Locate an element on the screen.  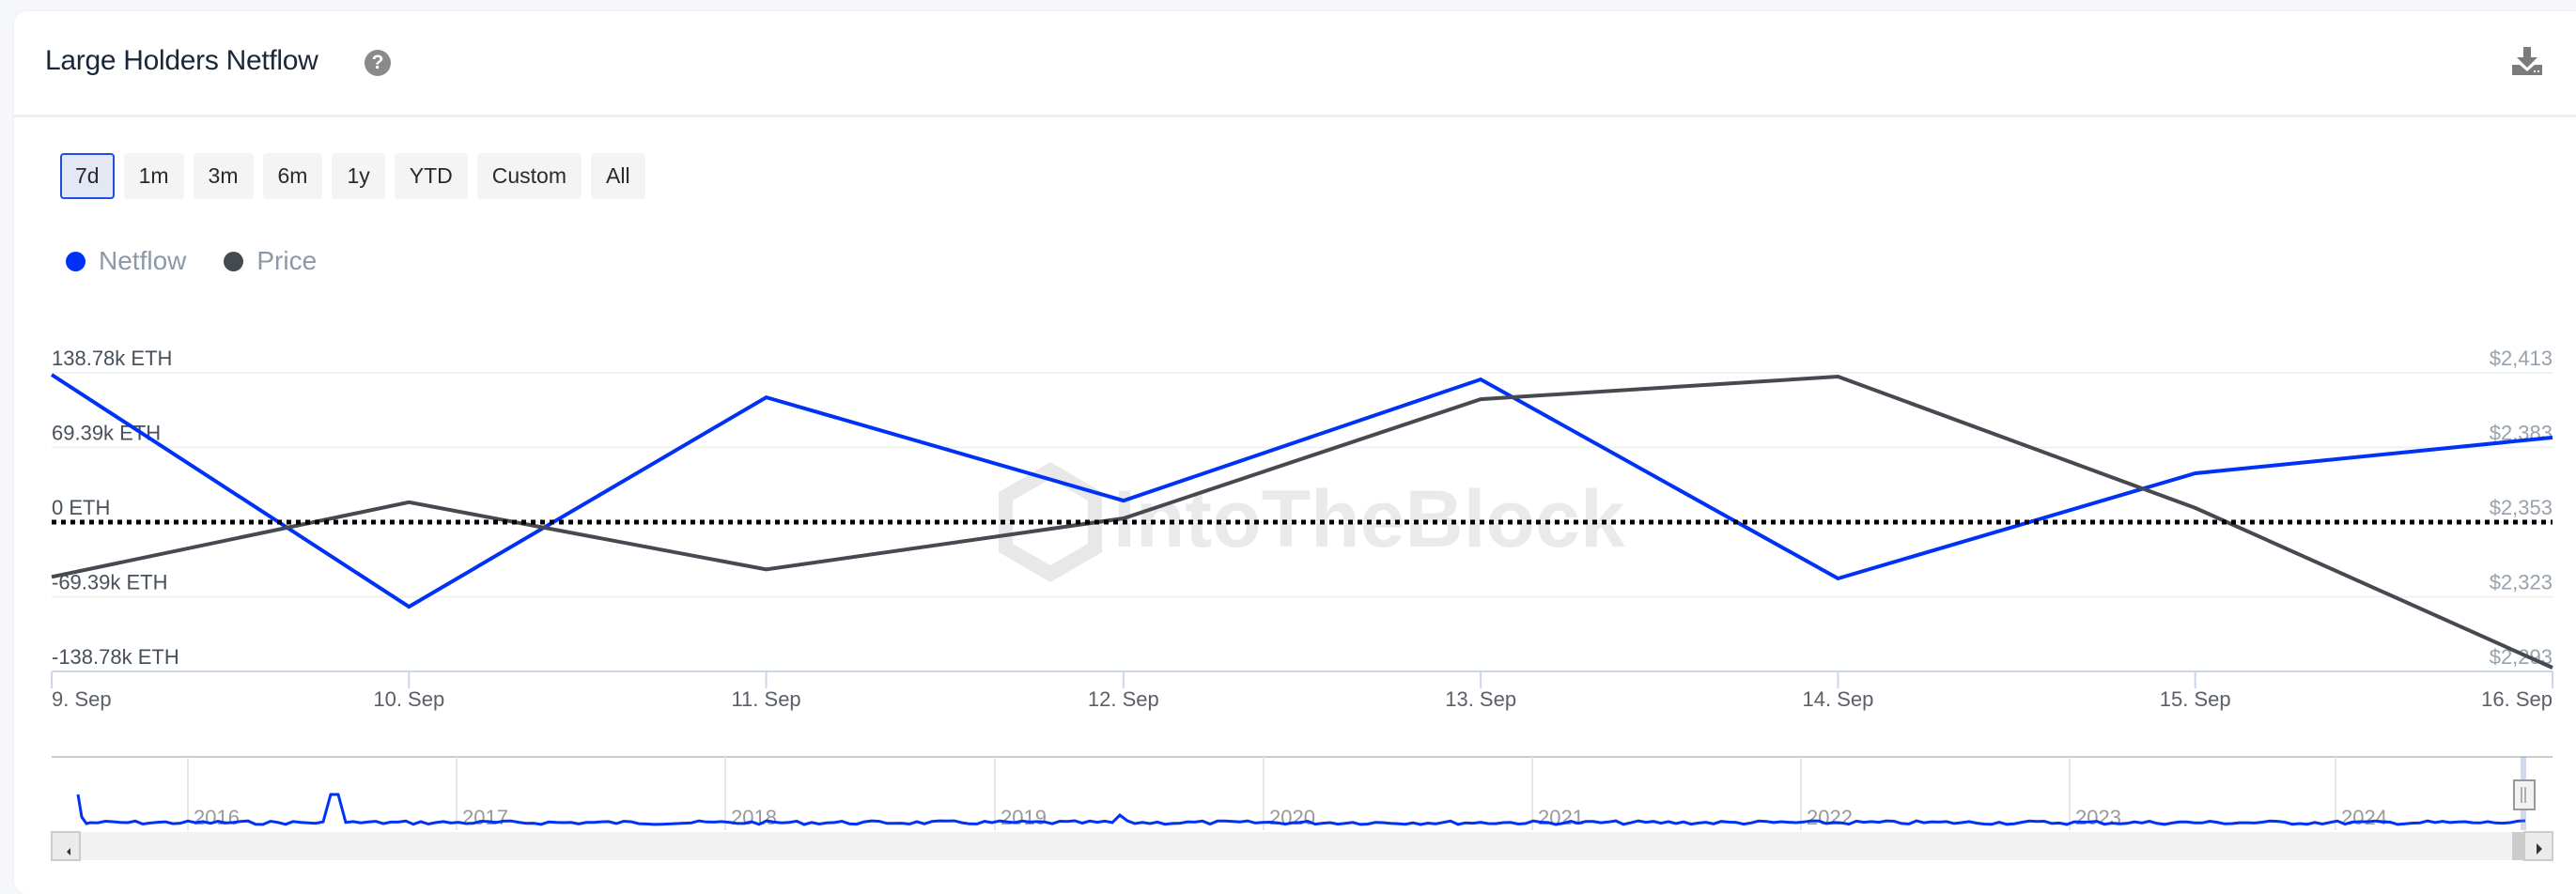
y-right-tick-label: $2,353 is located at coordinates (2521, 507).